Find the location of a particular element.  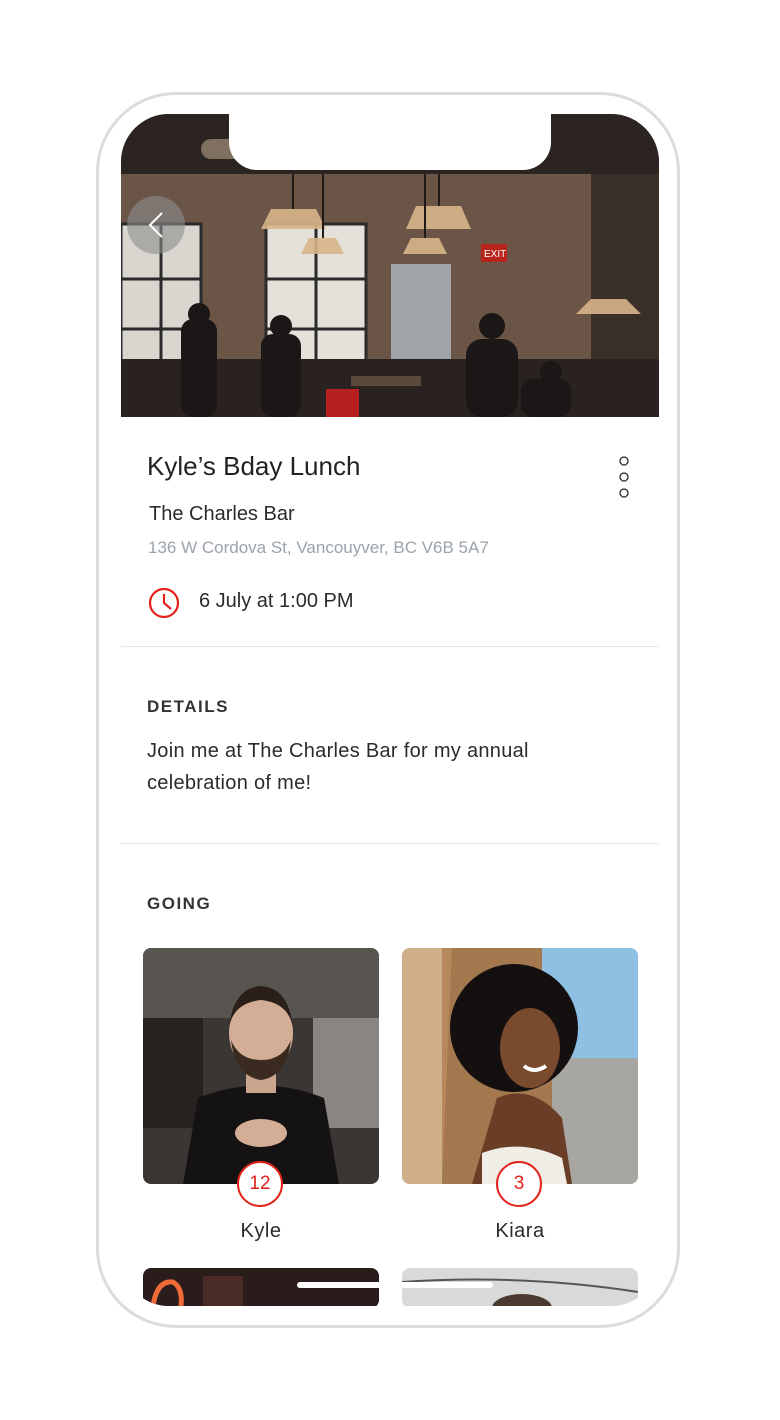

attendee-count-badge: 12 is located at coordinates (260, 1184).